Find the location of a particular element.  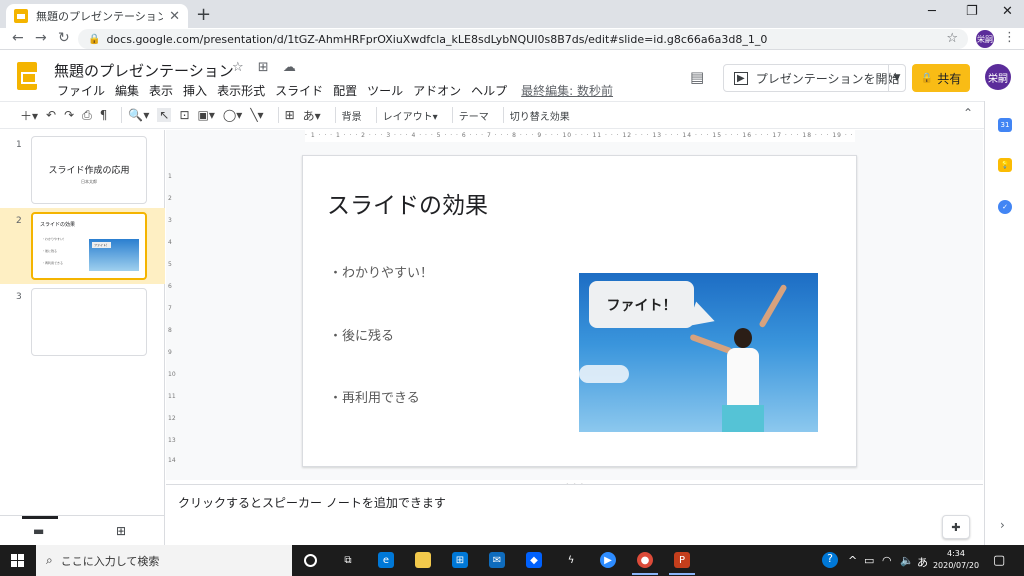

select-cursor-icon: ↖ is located at coordinates (164, 115).